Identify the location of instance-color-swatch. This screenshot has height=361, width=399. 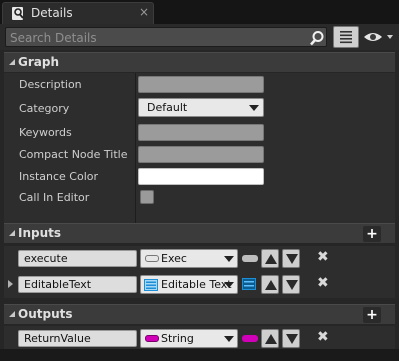
(201, 176).